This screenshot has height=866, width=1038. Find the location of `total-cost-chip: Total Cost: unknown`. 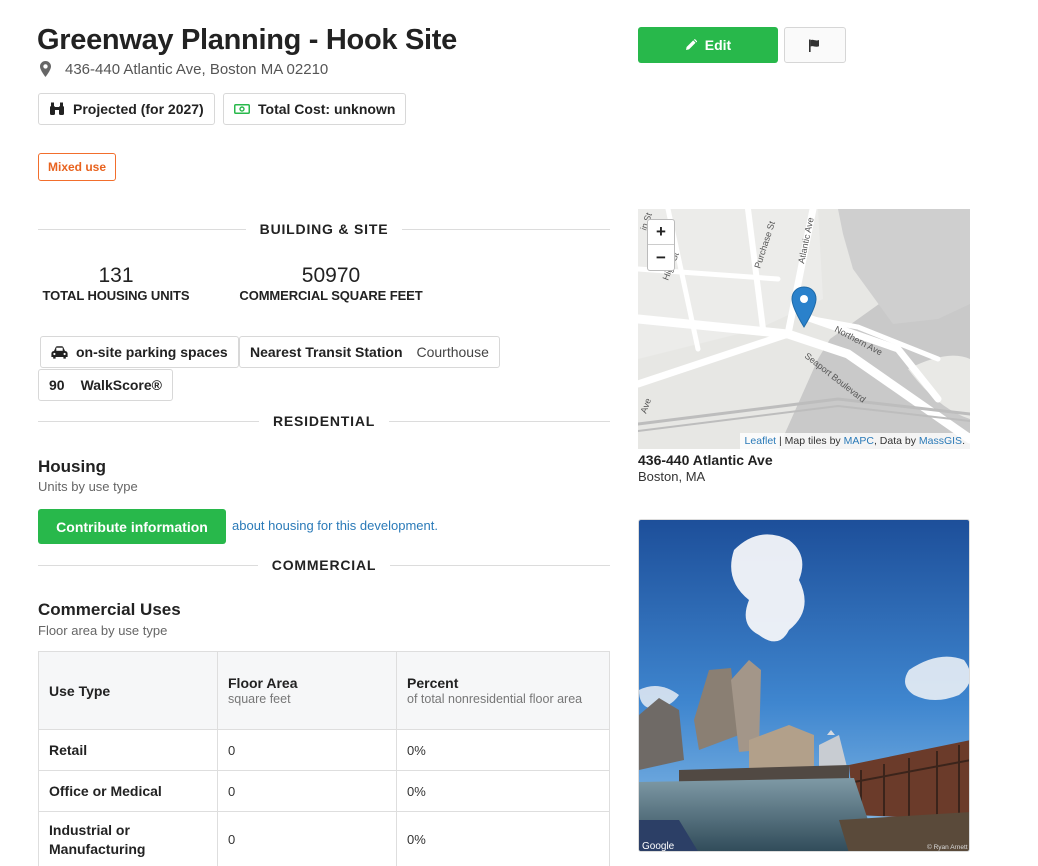

total-cost-chip: Total Cost: unknown is located at coordinates (315, 109).